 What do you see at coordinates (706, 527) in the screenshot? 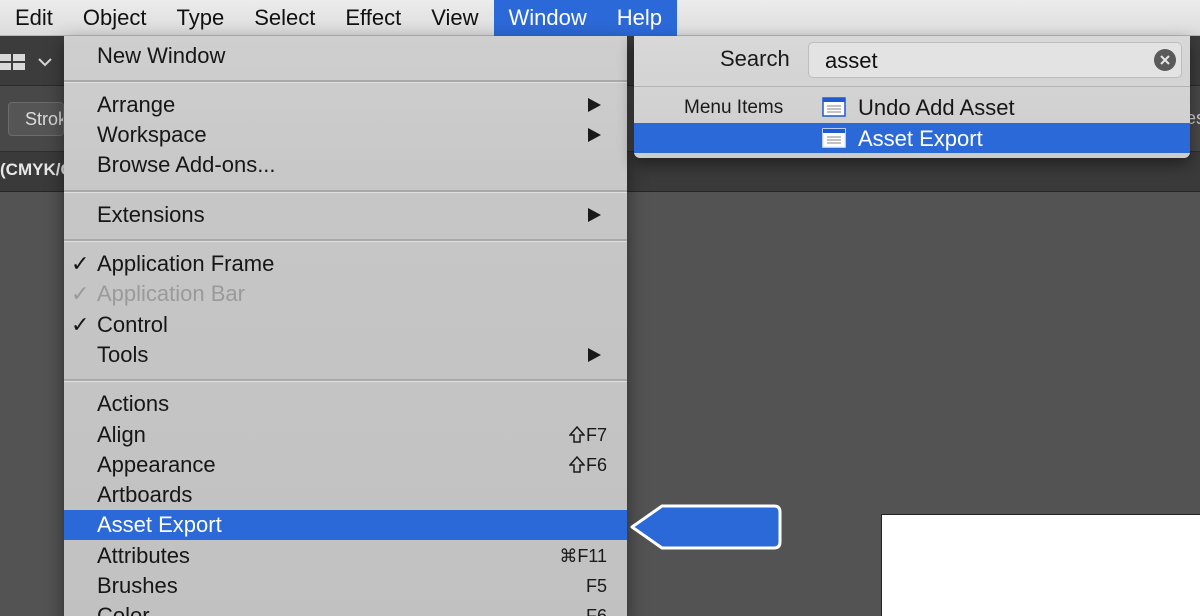
I see `pointer-arrow-icon` at bounding box center [706, 527].